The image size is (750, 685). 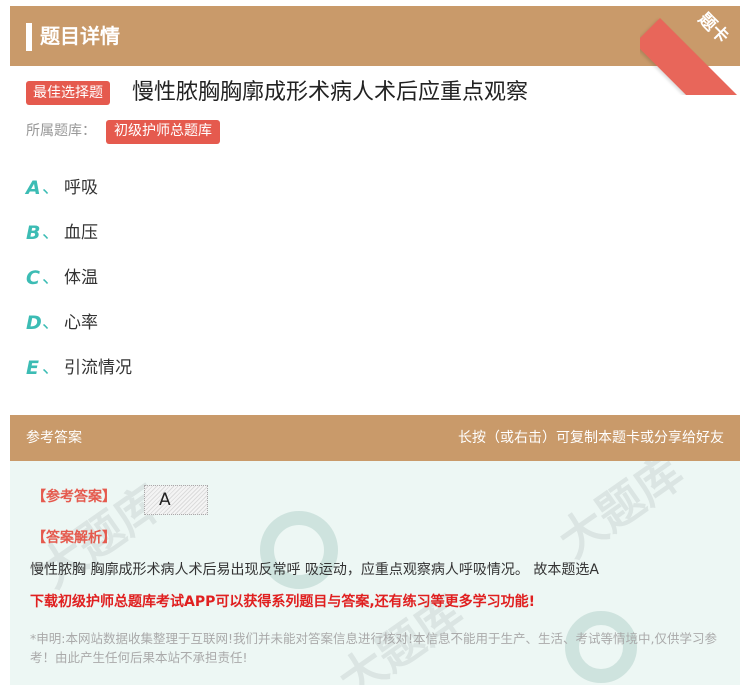 I want to click on share-hint: 长按（或右击）可复制本题卡或分享给好友, so click(x=591, y=438).